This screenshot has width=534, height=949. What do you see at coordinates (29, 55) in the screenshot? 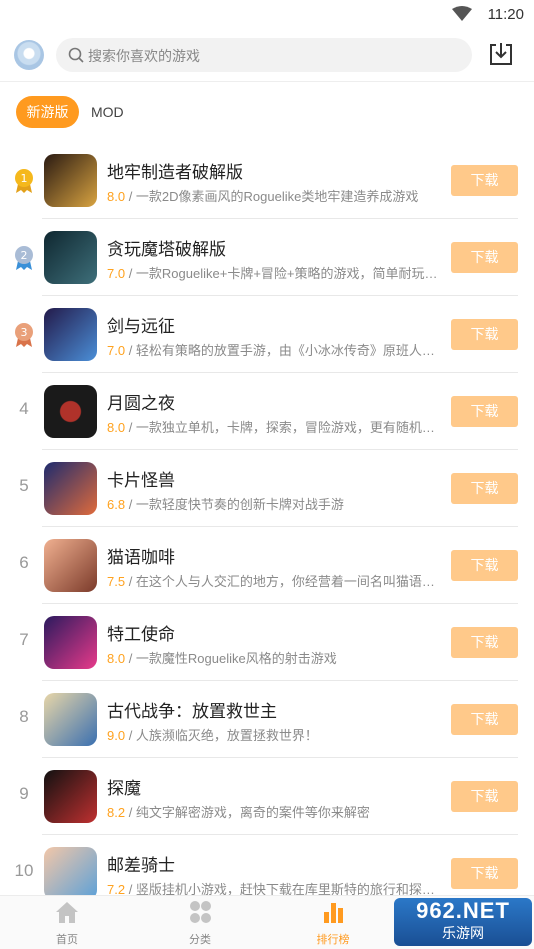
I see `avatar` at bounding box center [29, 55].